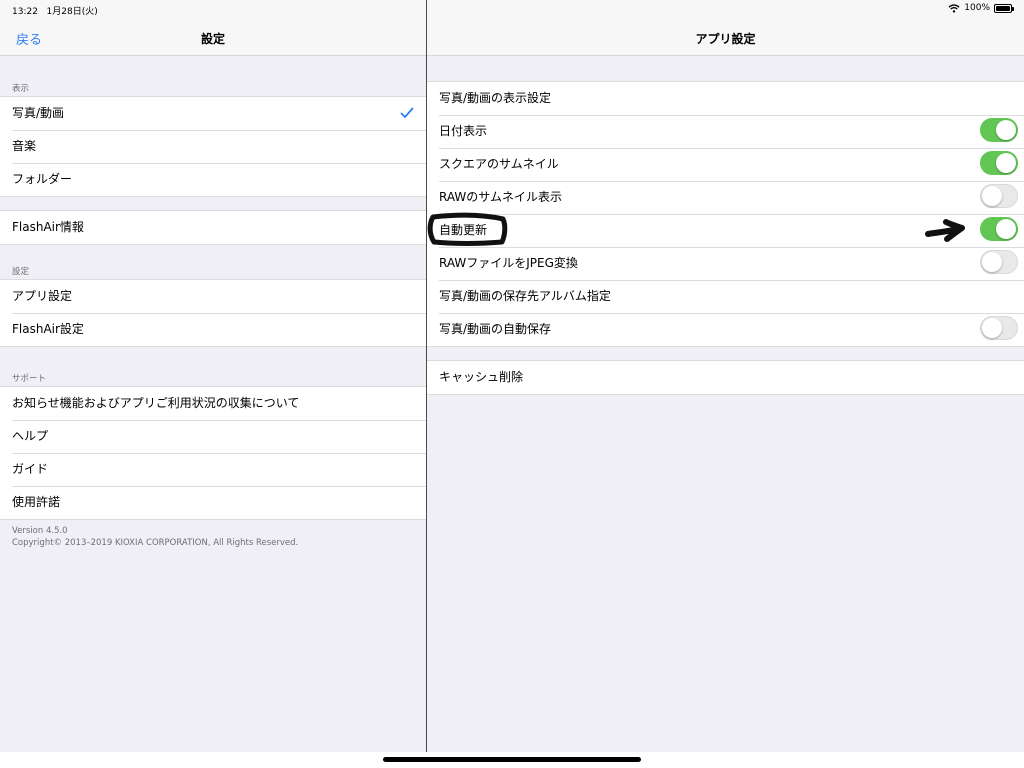 The image size is (1024, 768). I want to click on battery-icon, so click(1004, 8).